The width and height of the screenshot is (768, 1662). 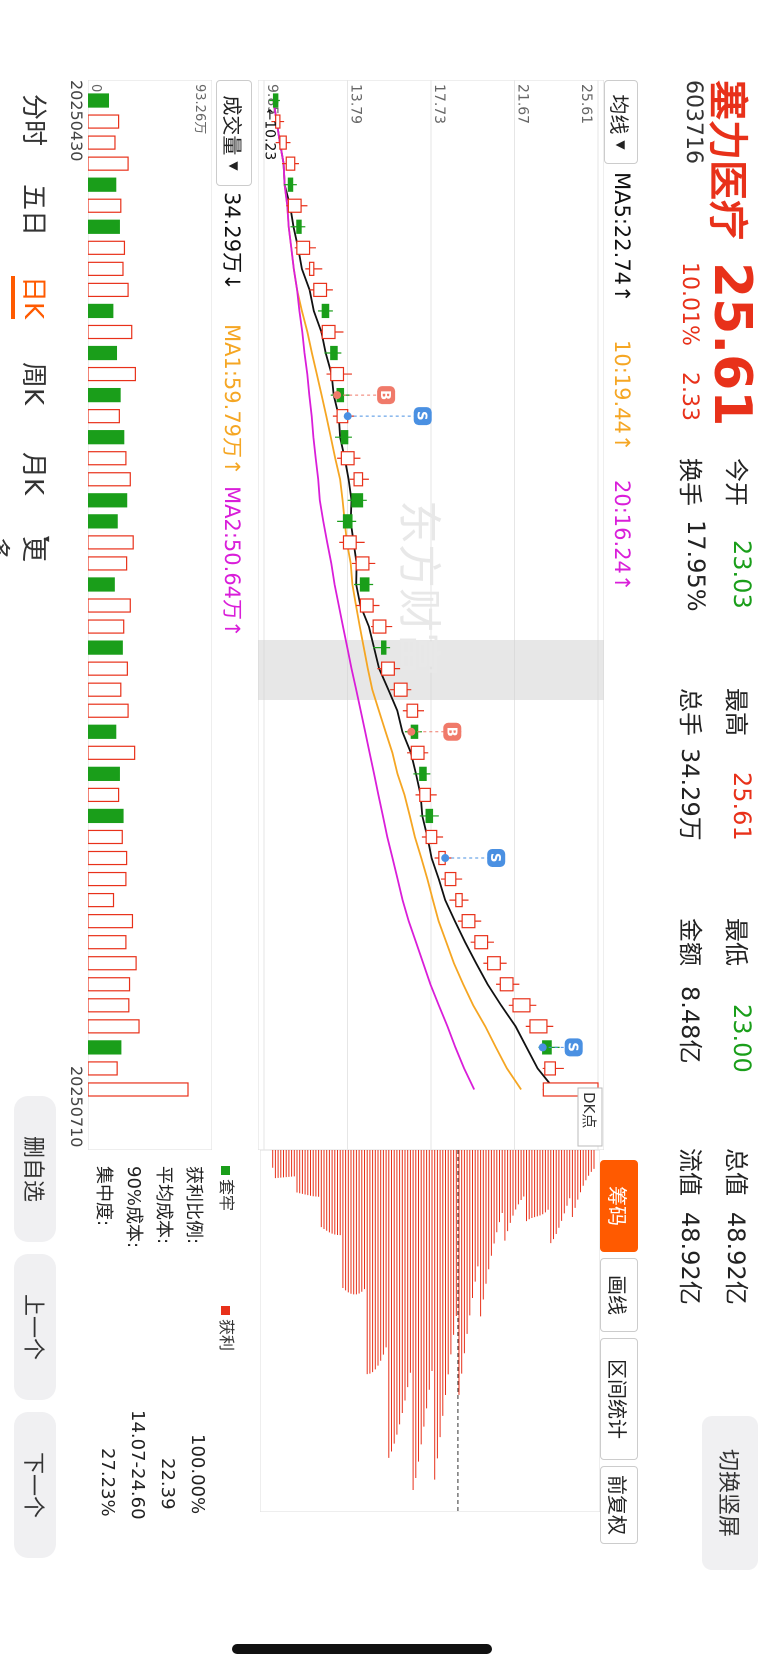 I want to click on price-axis-label: 13.79, so click(x=356, y=104).